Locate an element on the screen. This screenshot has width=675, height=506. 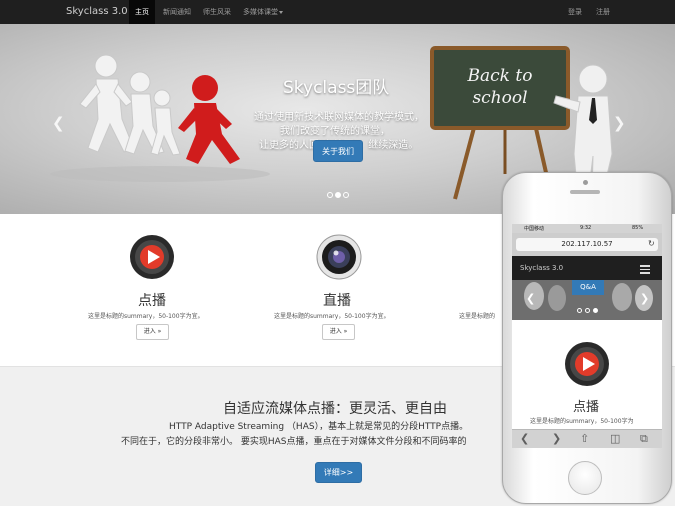
phone-url-bar: 202.117.10.57 ↻ is located at coordinates (587, 244).